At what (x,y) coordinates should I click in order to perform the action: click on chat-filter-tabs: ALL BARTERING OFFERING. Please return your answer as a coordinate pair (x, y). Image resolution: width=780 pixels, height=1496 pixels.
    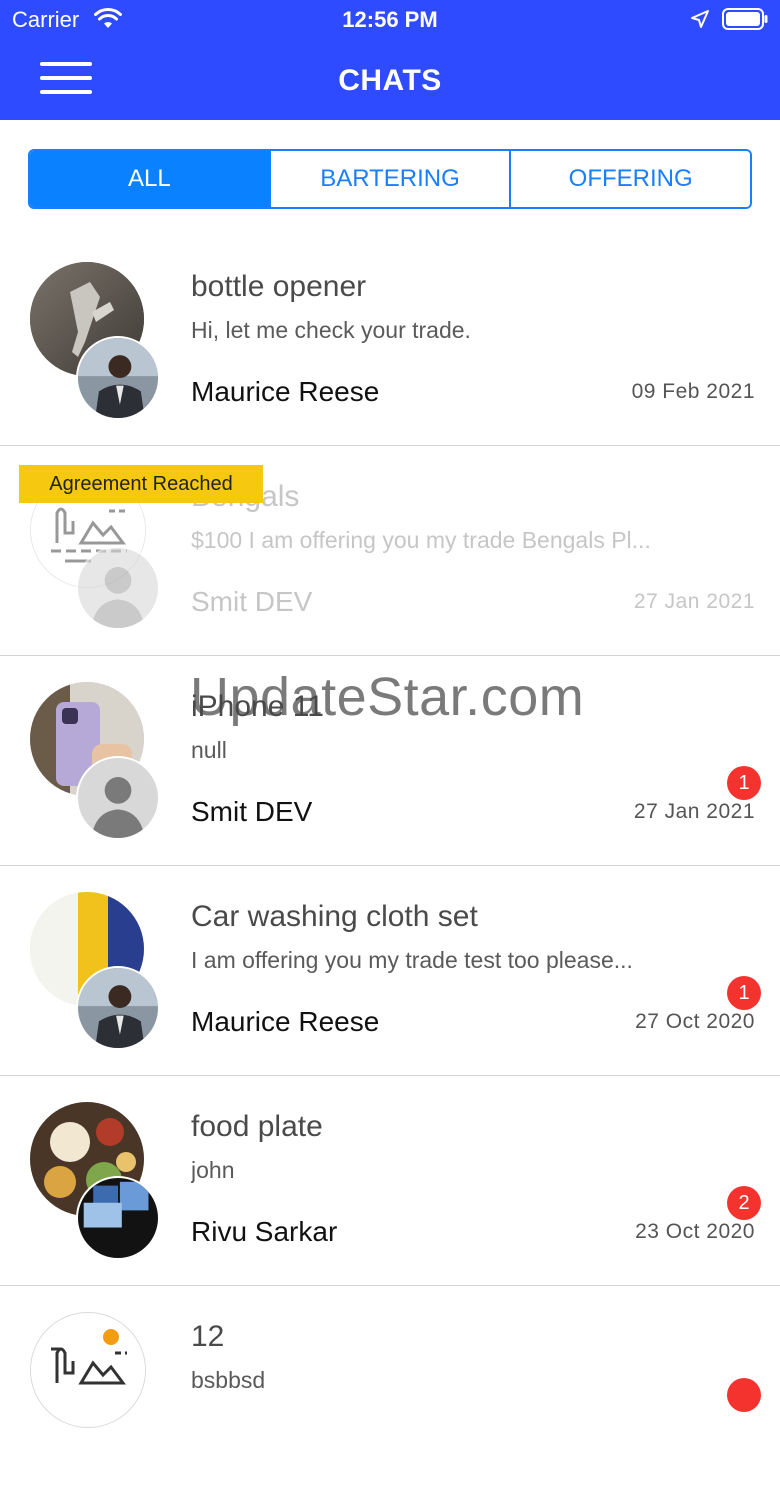
    Looking at the image, I should click on (390, 179).